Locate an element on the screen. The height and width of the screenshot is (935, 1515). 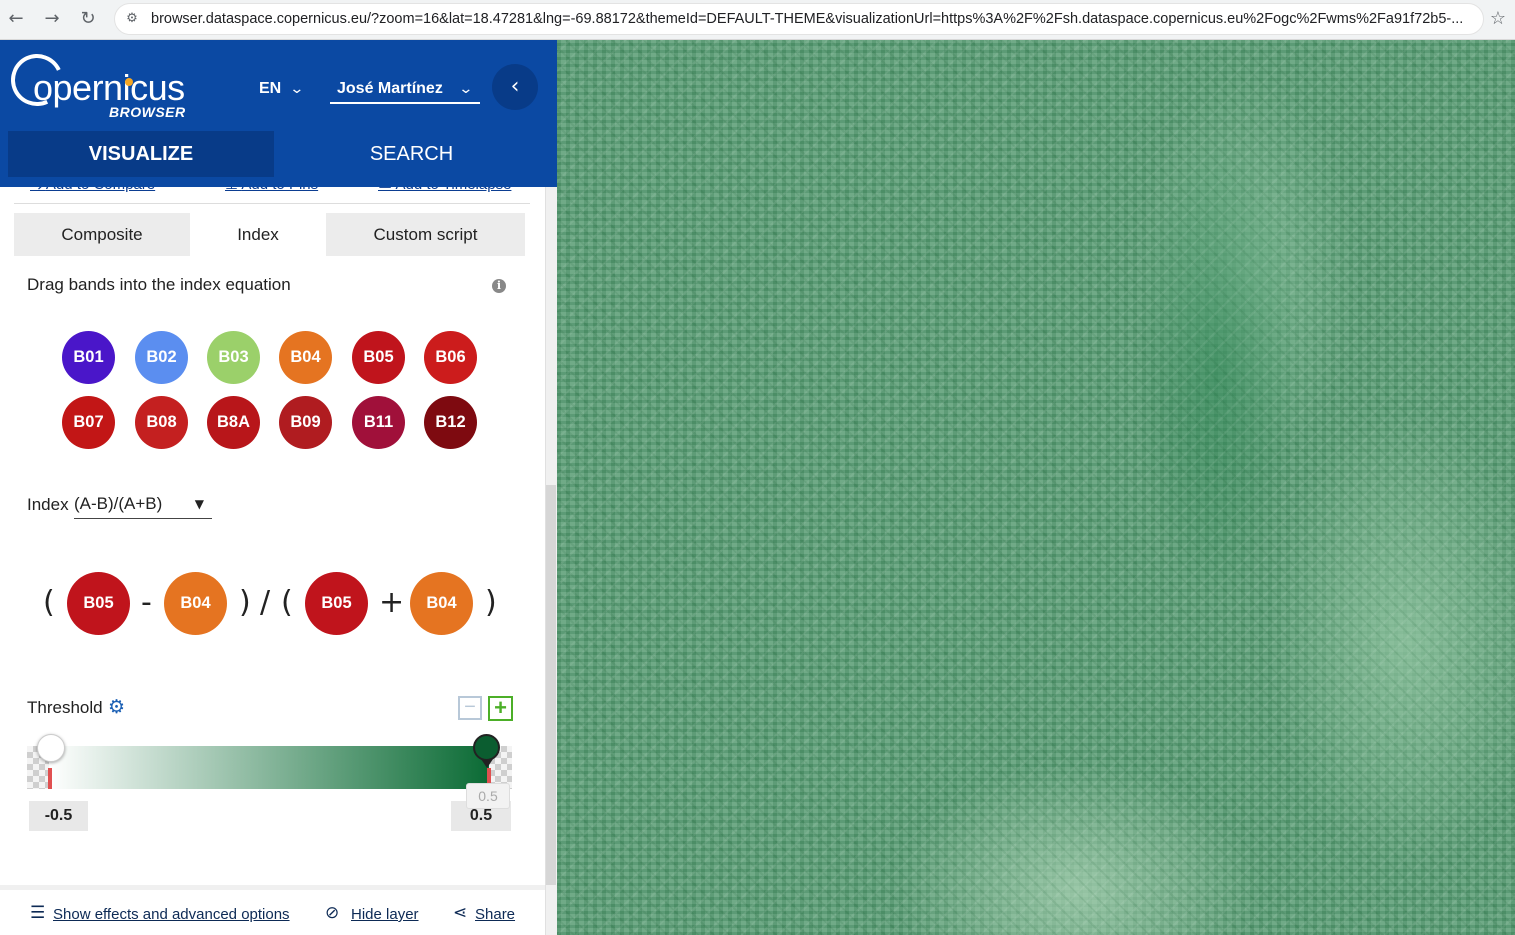
threshold-label: Threshold is located at coordinates (65, 707).